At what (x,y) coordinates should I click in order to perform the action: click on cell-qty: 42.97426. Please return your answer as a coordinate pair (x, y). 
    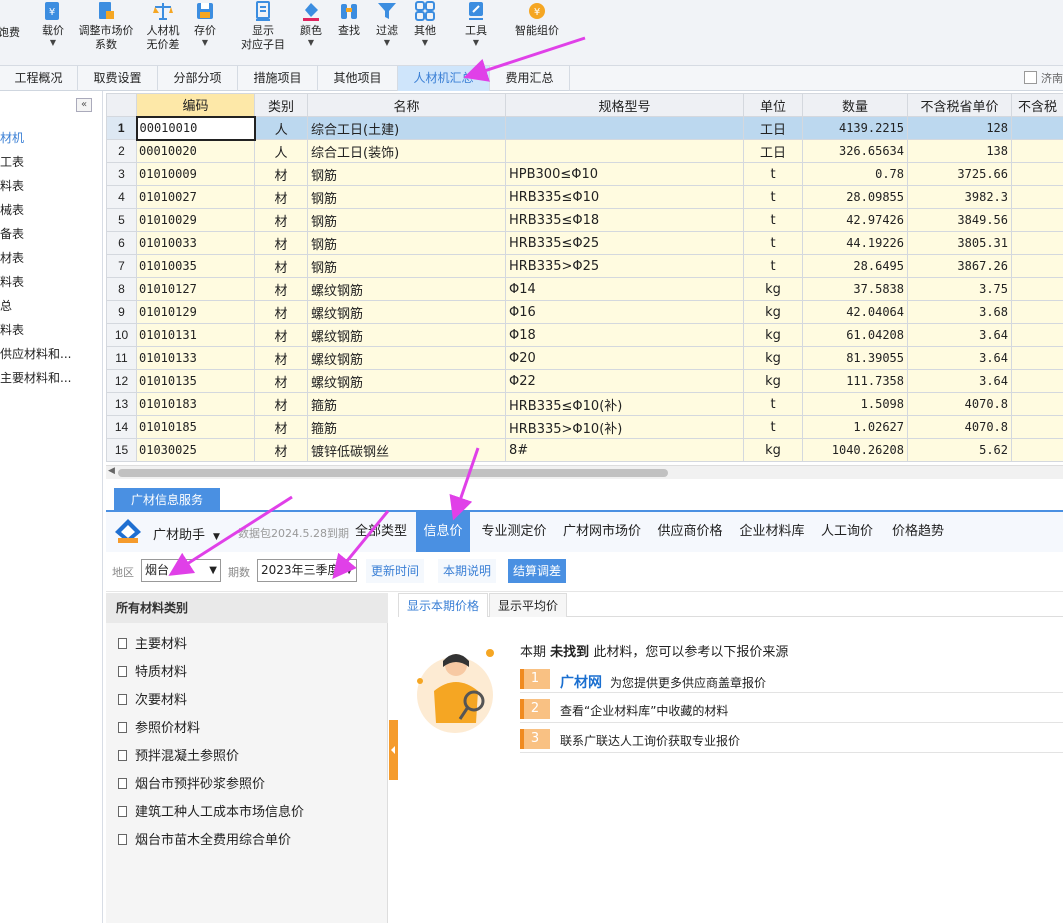
    Looking at the image, I should click on (855, 220).